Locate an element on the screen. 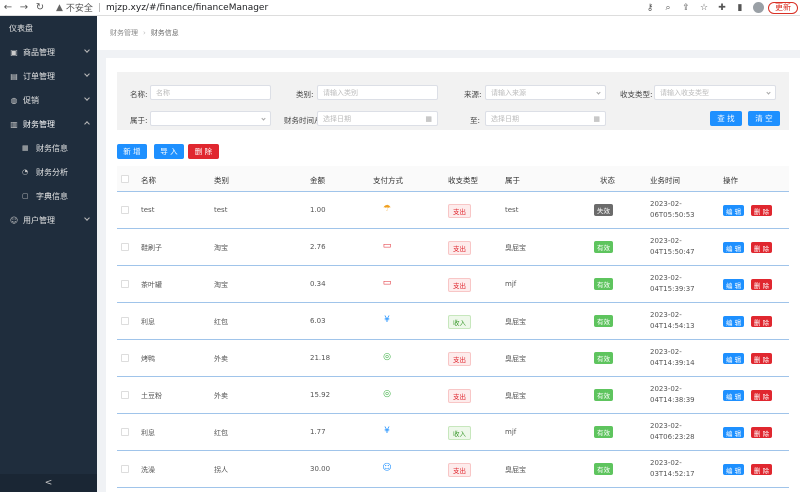 This screenshot has height=492, width=800. cell-name: 土豆粉 is located at coordinates (151, 396).